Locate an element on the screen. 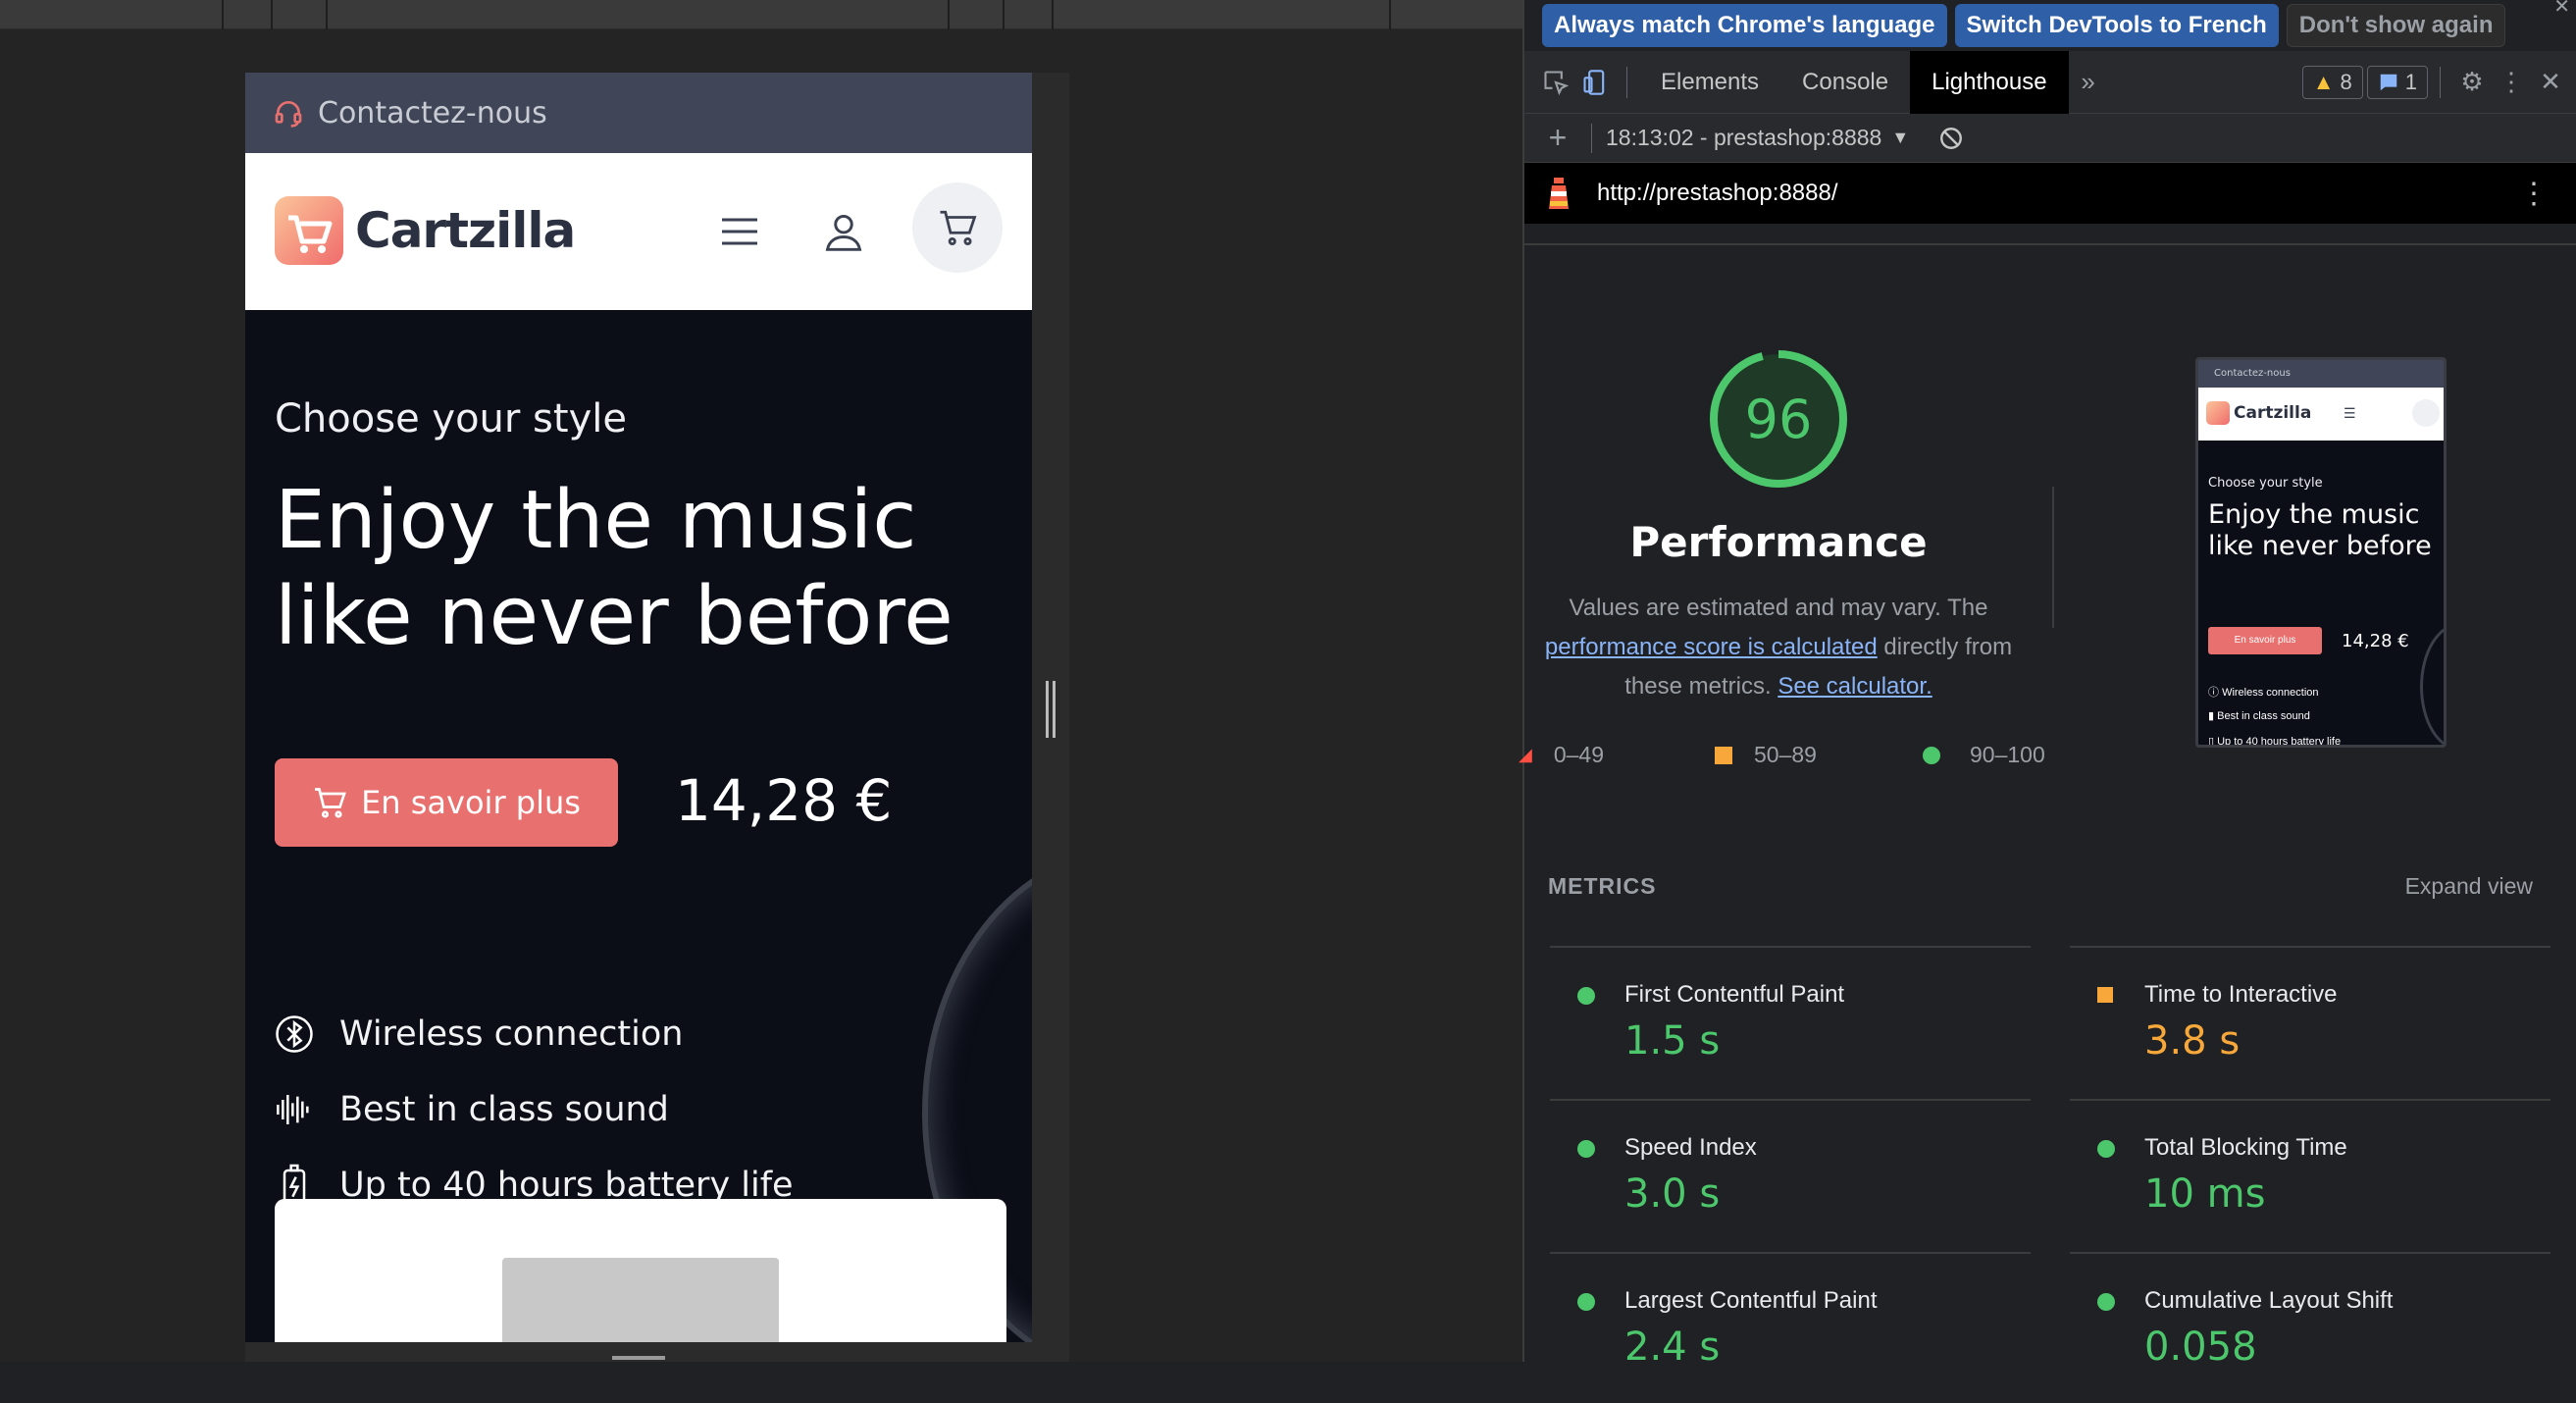 The width and height of the screenshot is (2576, 1403). metric-label: Largest Contentful Paint is located at coordinates (1751, 1301).